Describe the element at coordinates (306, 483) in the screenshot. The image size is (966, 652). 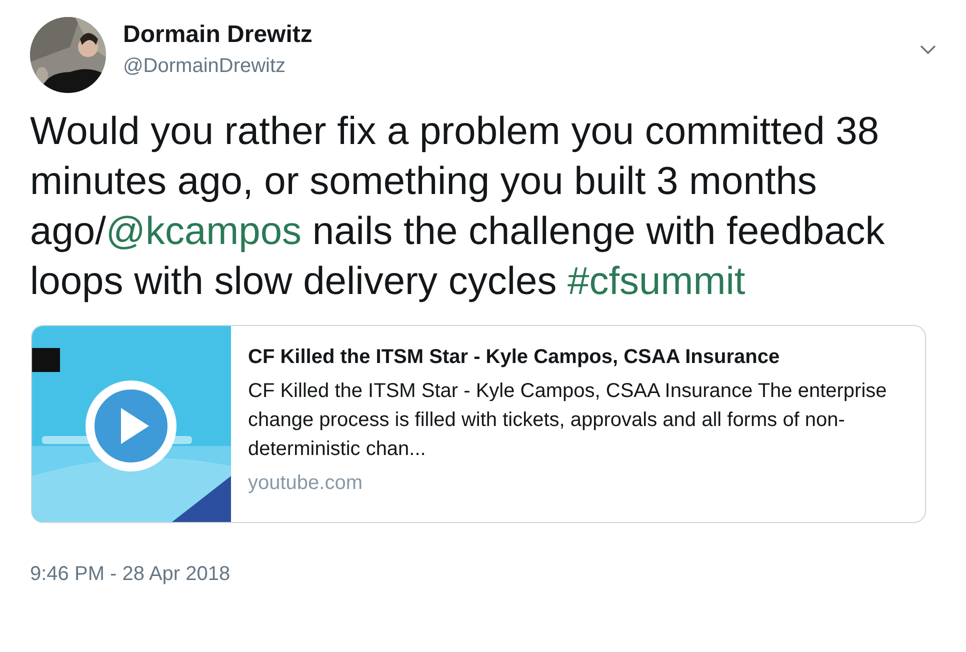
I see `card-domain: youtube.com` at that location.